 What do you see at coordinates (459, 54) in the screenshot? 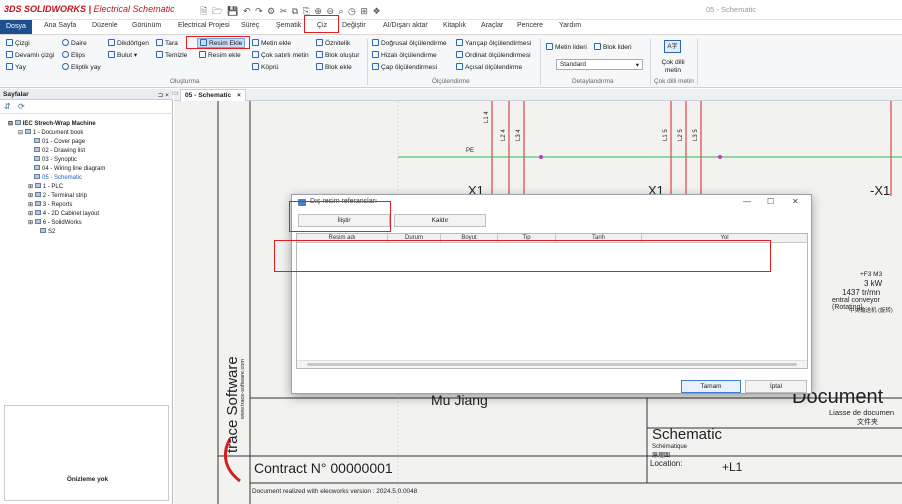
I see `ordinate-dimension-icon` at bounding box center [459, 54].